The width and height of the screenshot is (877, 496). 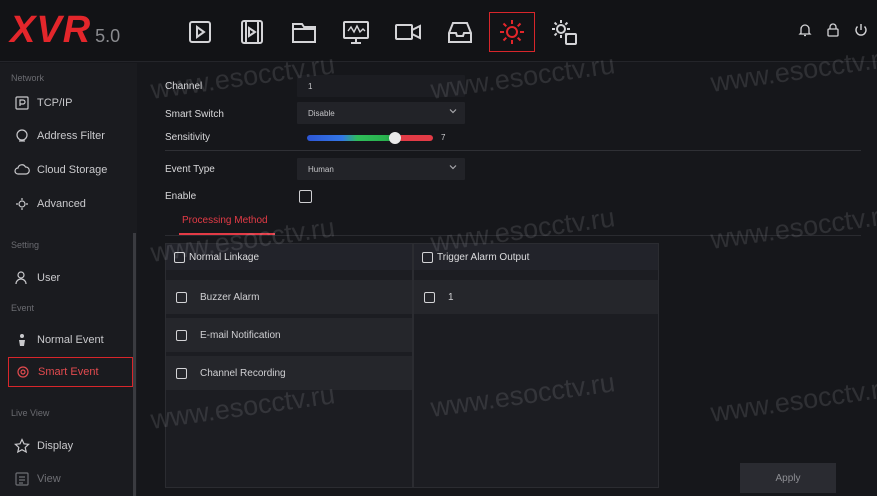 I want to click on cloud-icon, so click(x=22, y=170).